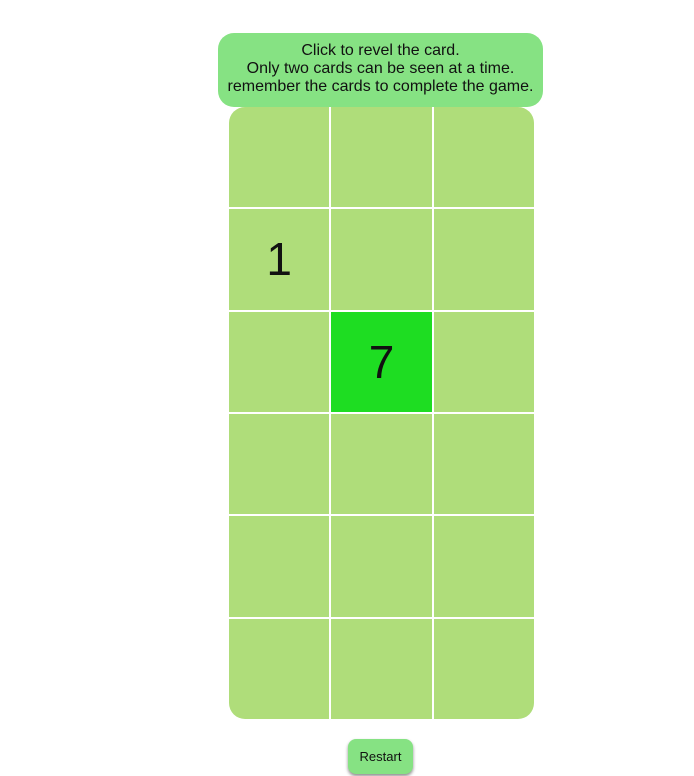 This screenshot has width=694, height=776. I want to click on card: 7, so click(381, 361).